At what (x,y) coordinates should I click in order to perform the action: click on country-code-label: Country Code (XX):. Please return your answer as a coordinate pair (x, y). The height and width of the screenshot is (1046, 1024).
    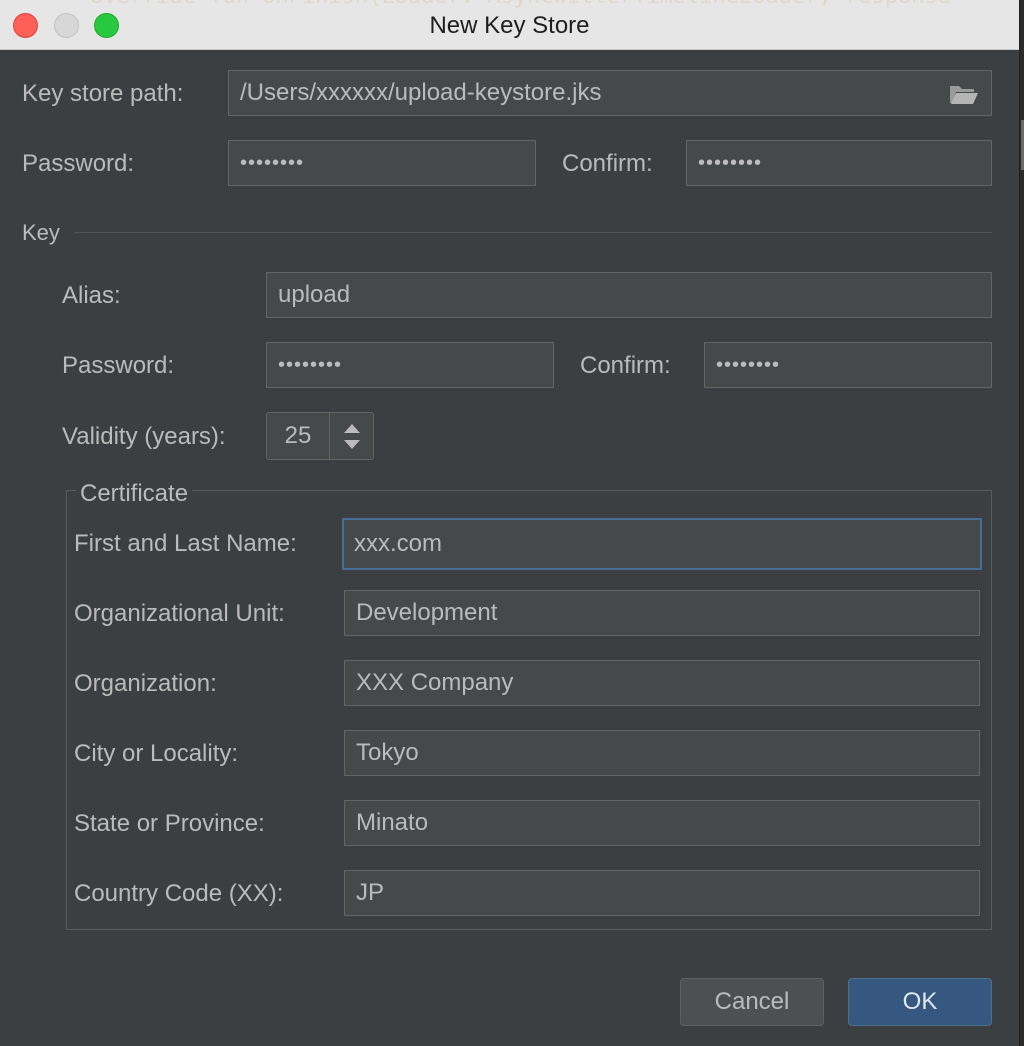
    Looking at the image, I should click on (179, 893).